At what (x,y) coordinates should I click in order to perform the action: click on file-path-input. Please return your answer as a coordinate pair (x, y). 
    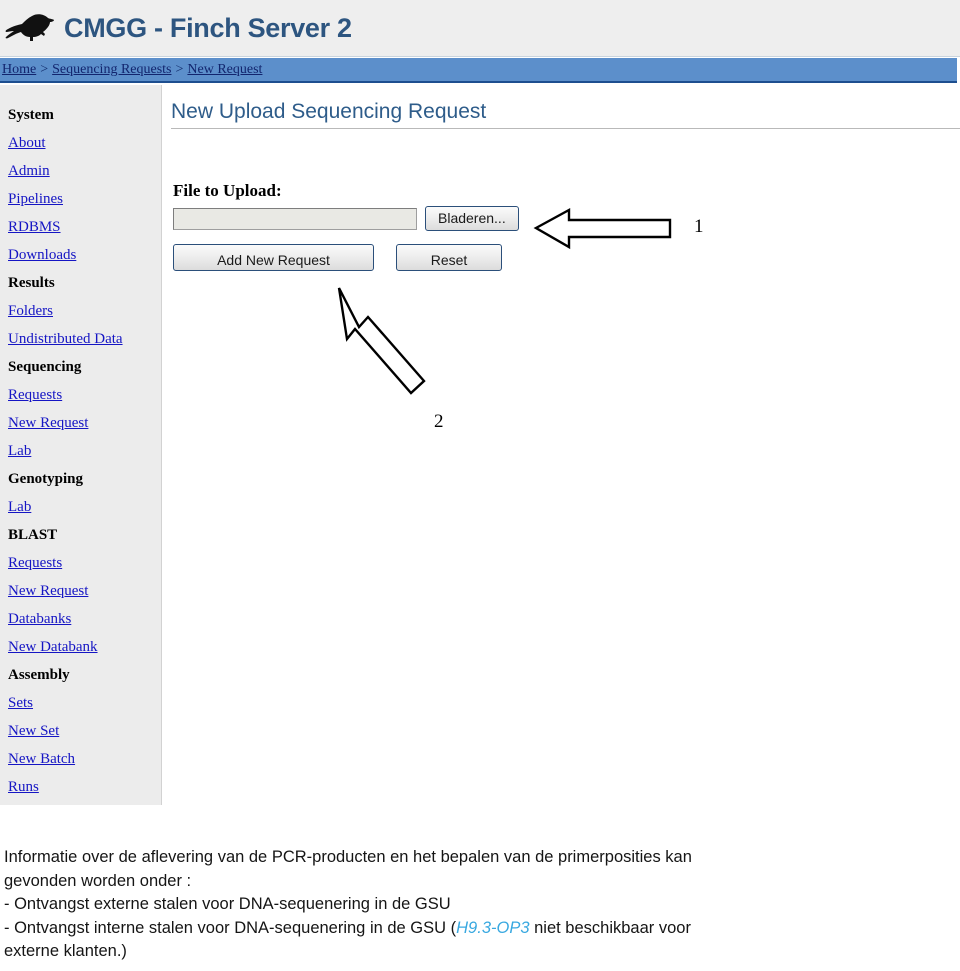
    Looking at the image, I should click on (295, 218).